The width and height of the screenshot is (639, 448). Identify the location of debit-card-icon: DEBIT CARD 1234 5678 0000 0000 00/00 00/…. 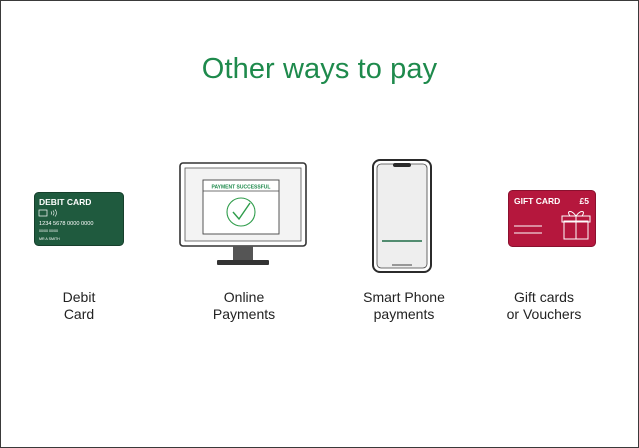
(79, 219).